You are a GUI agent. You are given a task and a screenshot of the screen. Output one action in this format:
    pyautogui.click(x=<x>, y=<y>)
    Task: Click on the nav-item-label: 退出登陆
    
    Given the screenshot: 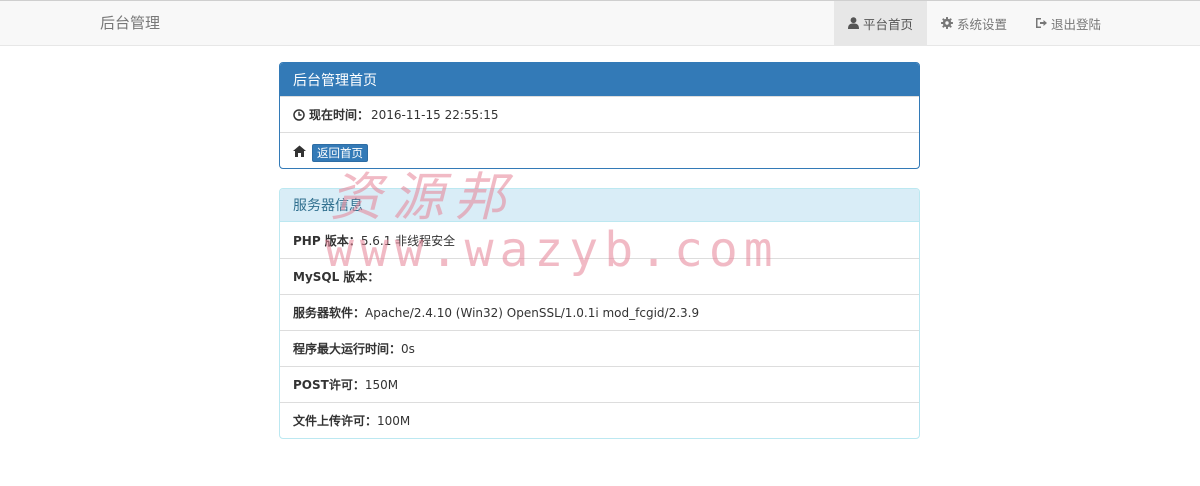 What is the action you would take?
    pyautogui.click(x=1075, y=24)
    